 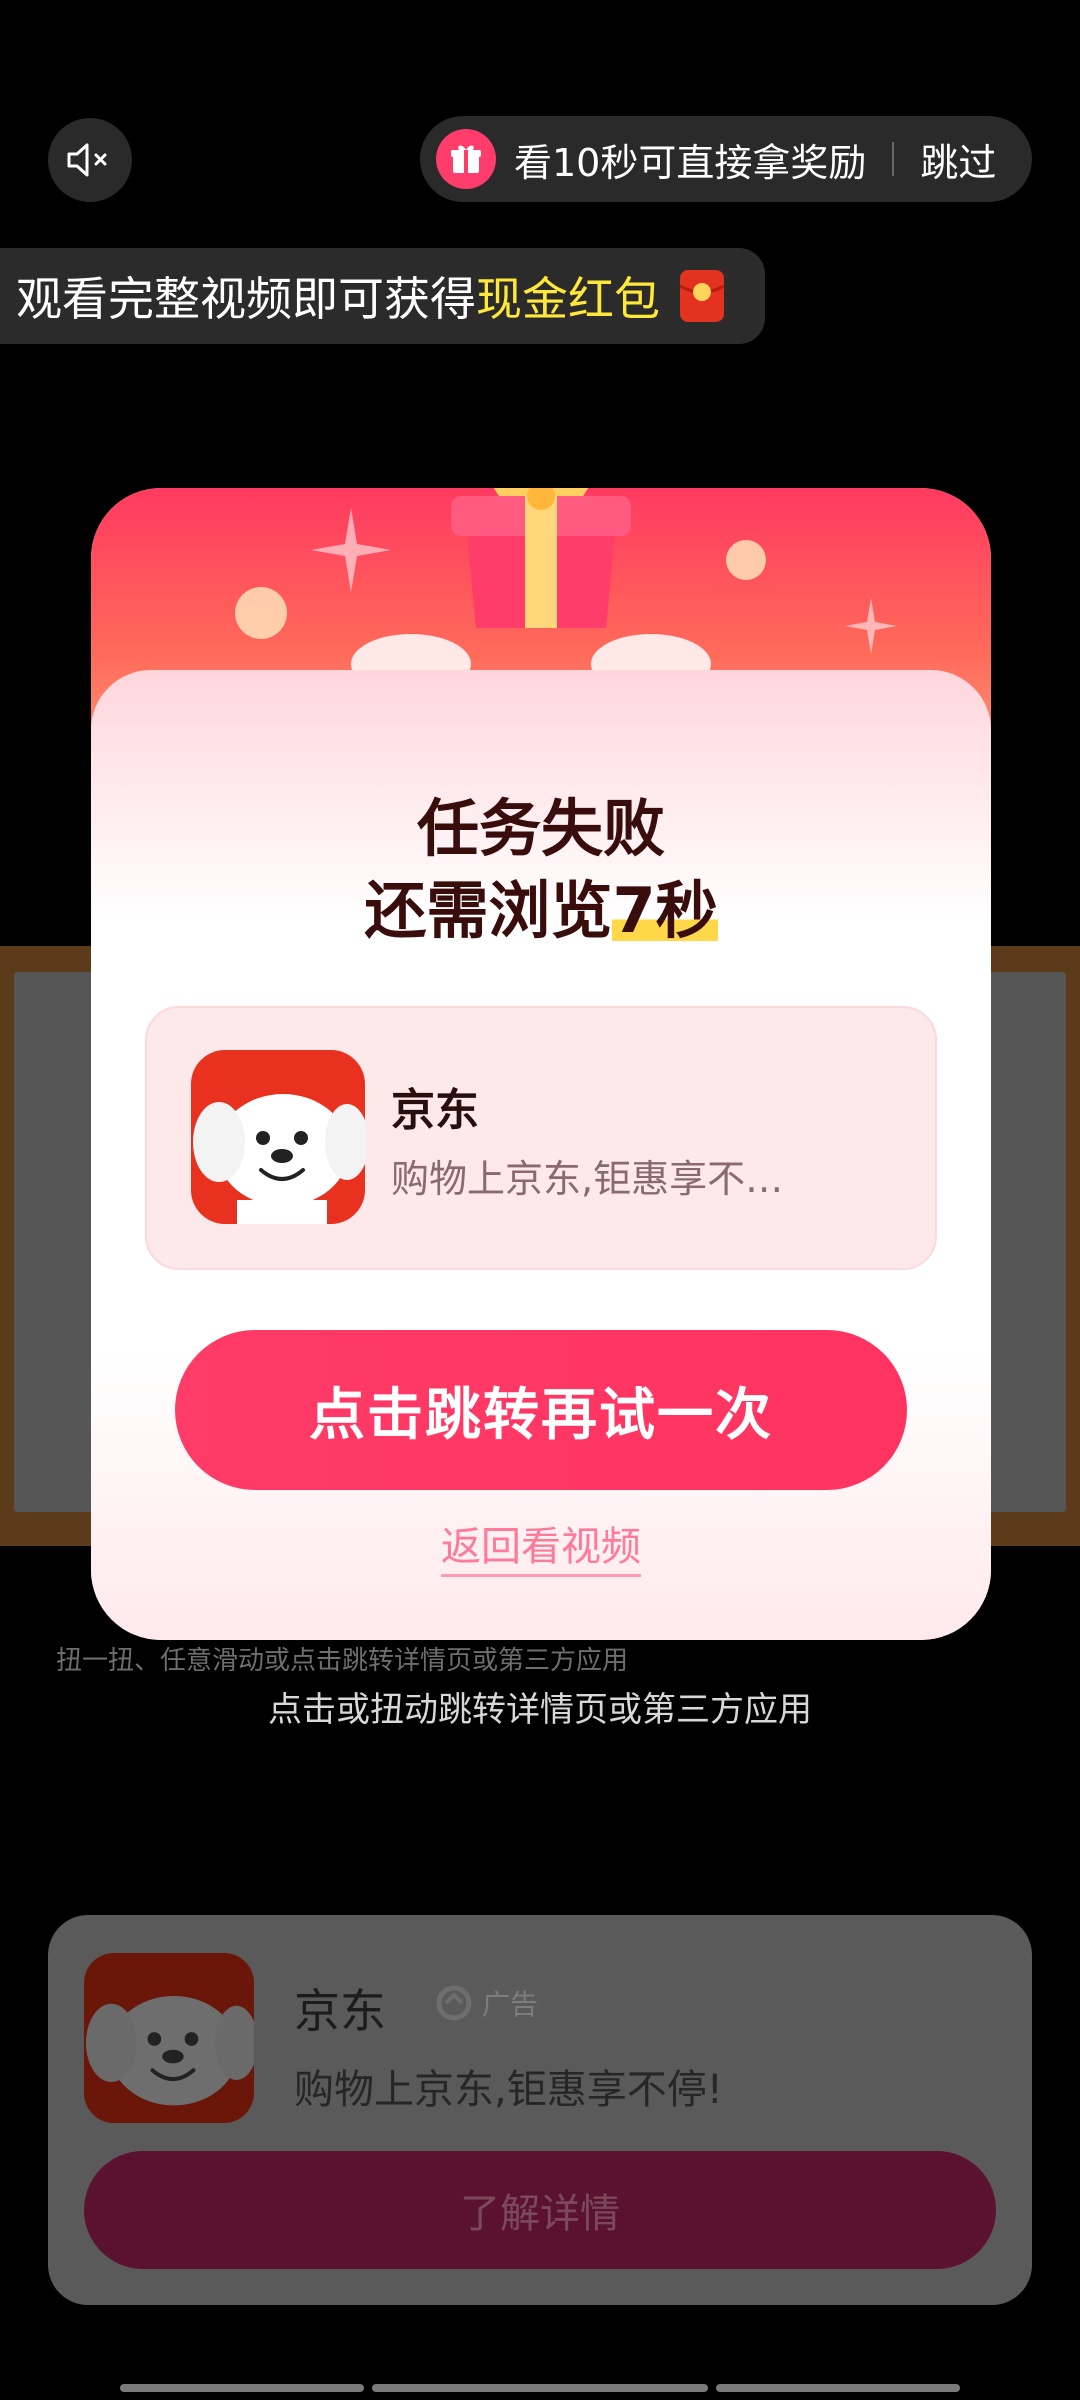 I want to click on reward-pill: 看10秒可直接拿奖励 跳过, so click(x=726, y=159).